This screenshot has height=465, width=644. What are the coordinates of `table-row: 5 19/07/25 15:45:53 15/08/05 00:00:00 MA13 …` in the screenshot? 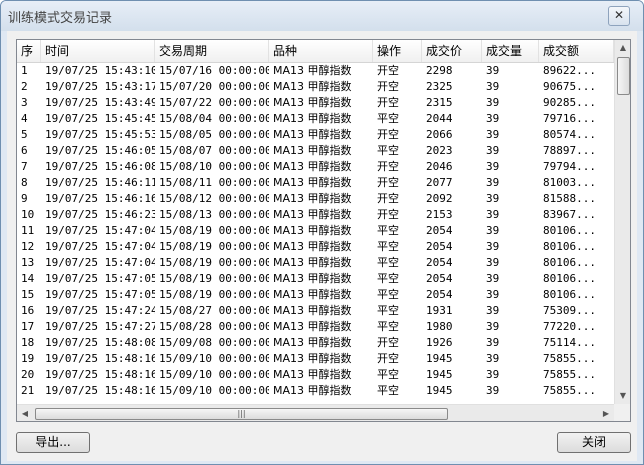 It's located at (315, 135).